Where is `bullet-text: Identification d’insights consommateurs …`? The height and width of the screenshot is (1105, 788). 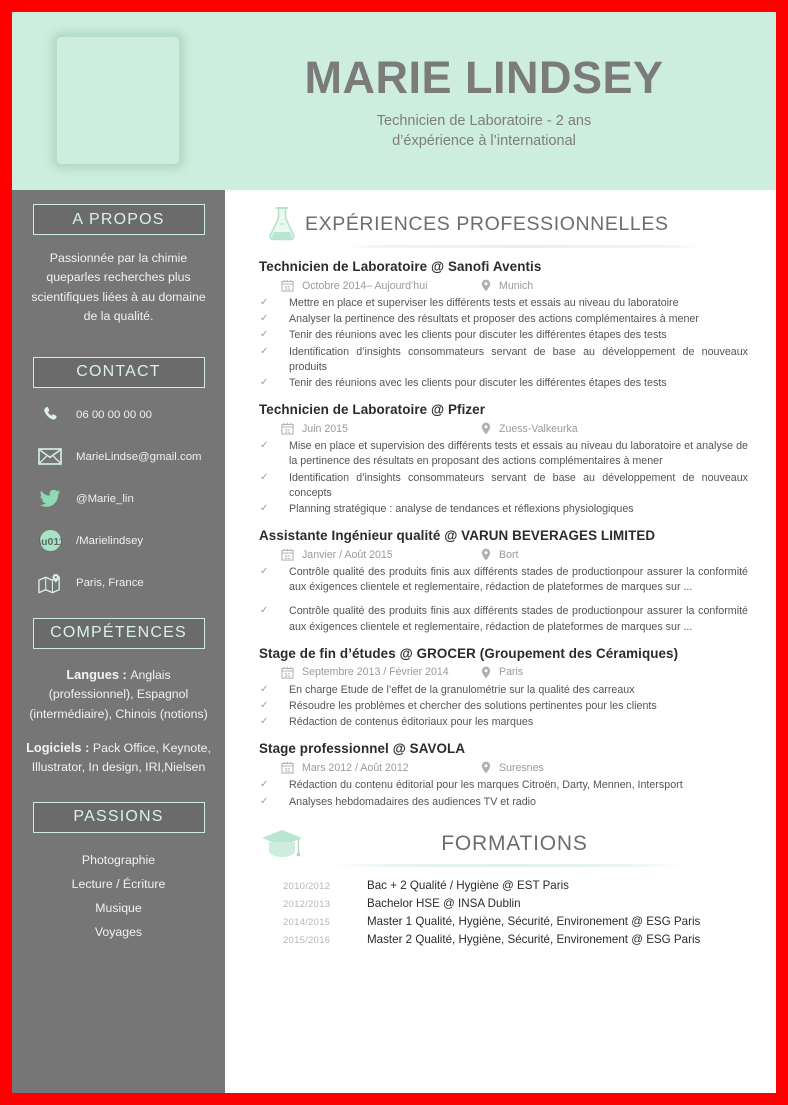 bullet-text: Identification d’insights consommateurs … is located at coordinates (518, 359).